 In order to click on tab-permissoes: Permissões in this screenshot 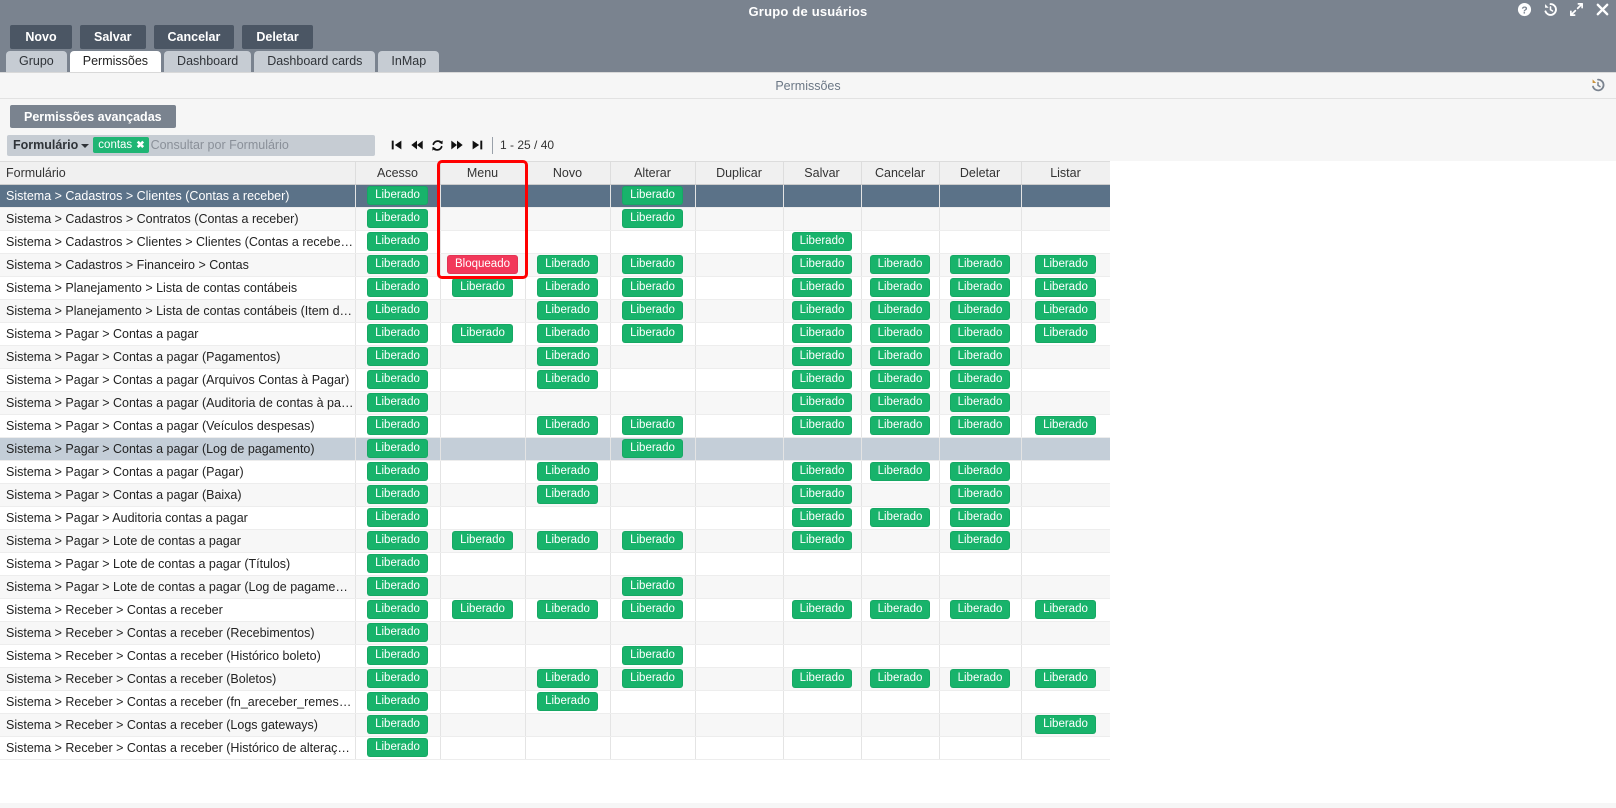, I will do `click(115, 61)`.